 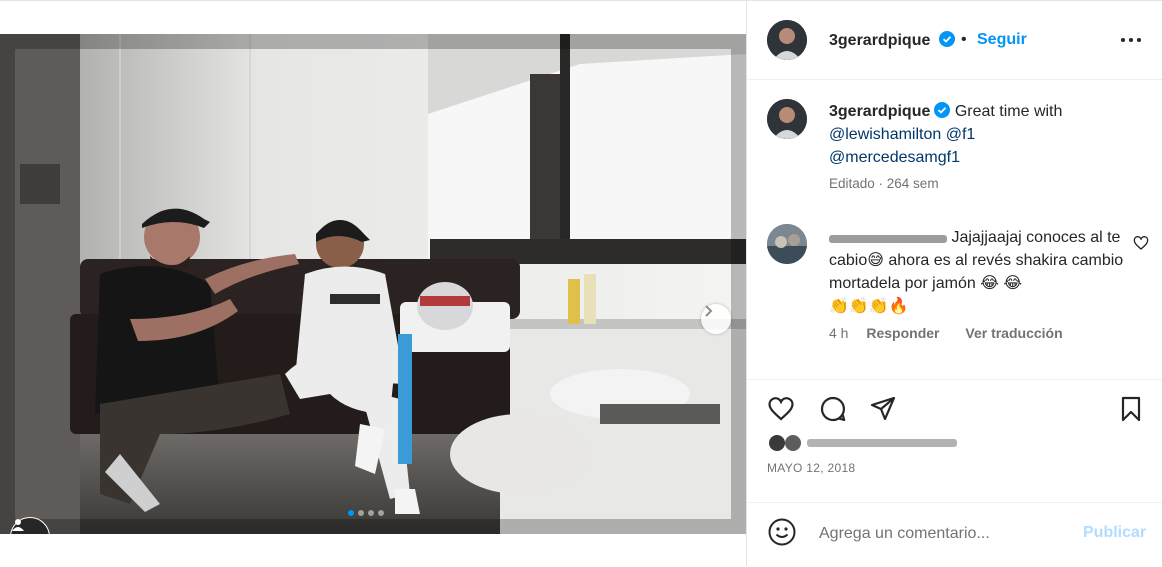 What do you see at coordinates (839, 333) in the screenshot?
I see `comment-time: 4 h` at bounding box center [839, 333].